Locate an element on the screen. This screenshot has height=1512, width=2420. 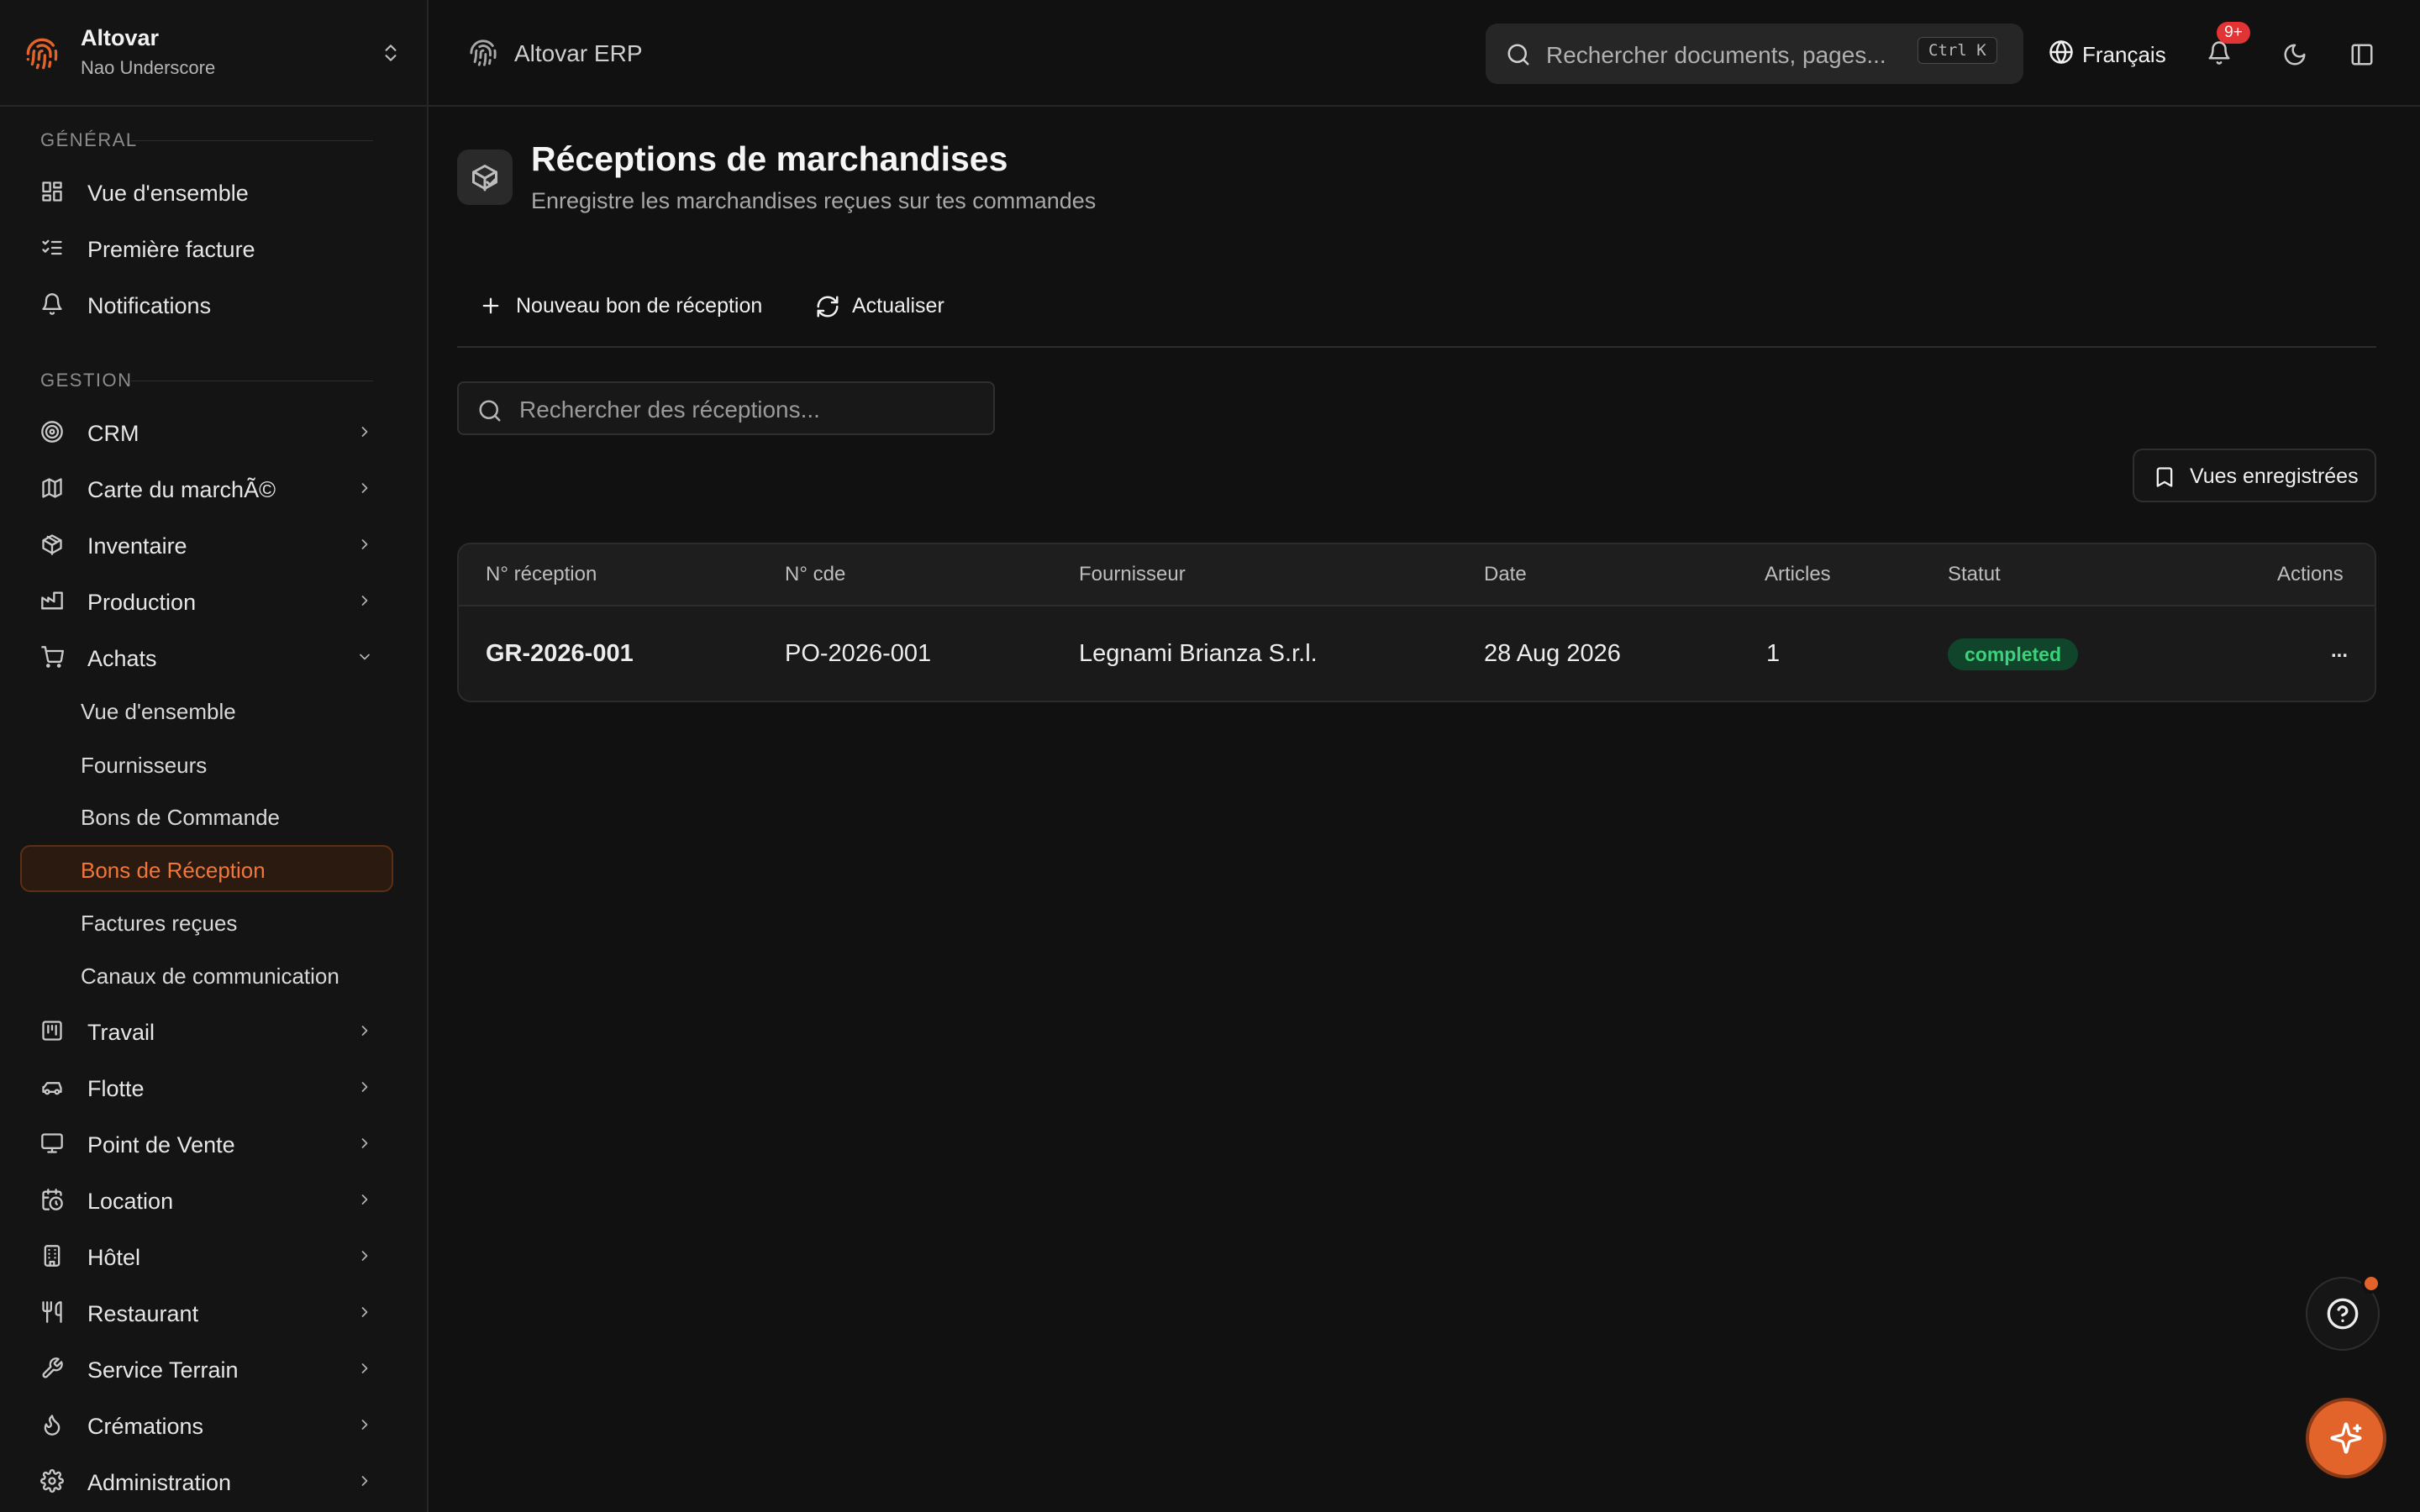
column-header-reception-number: N° réception is located at coordinates (541, 574).